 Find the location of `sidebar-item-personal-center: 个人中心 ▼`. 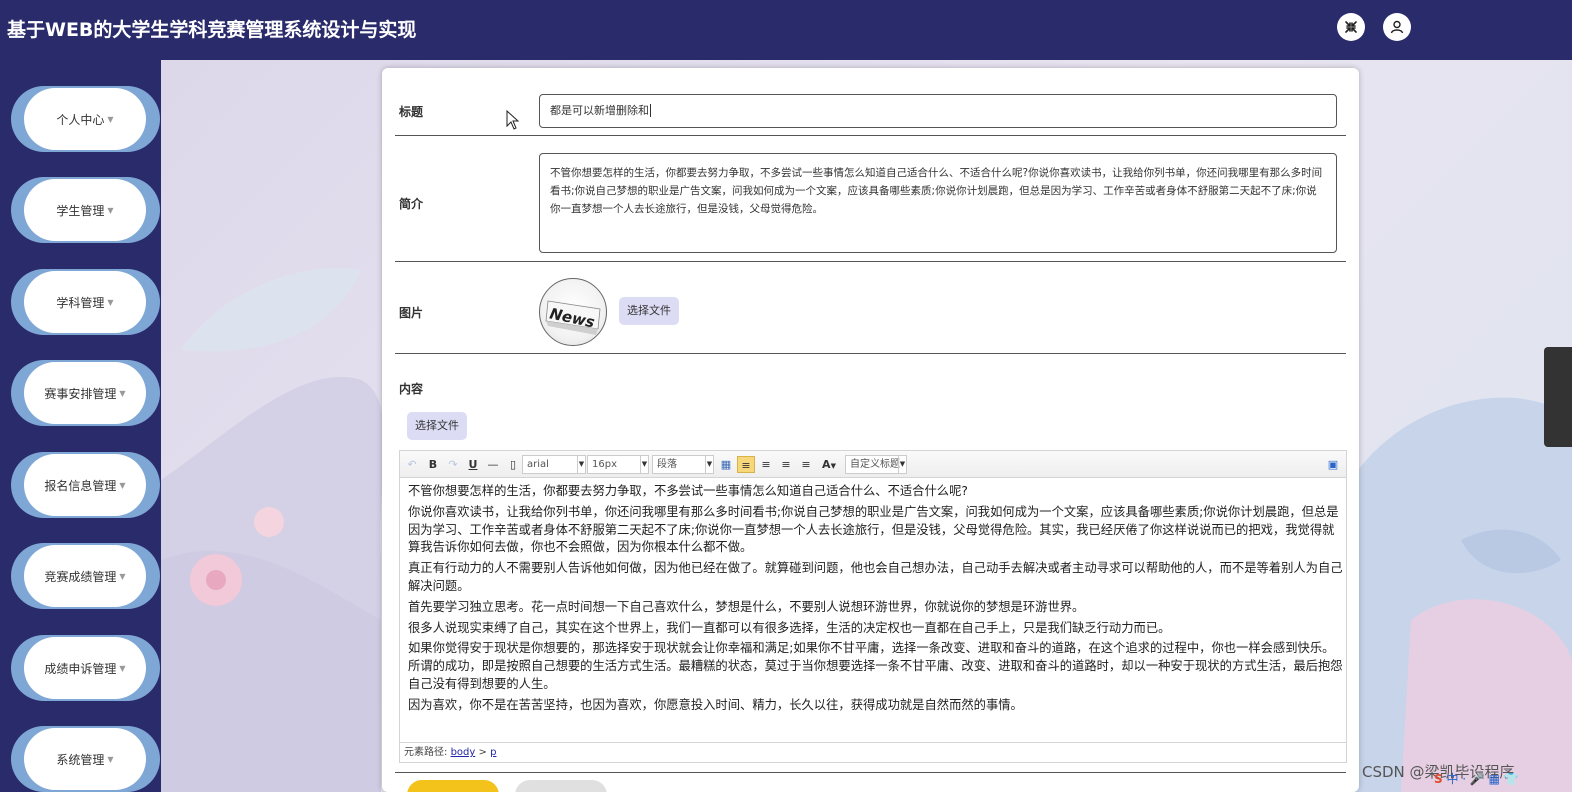

sidebar-item-personal-center: 个人中心 ▼ is located at coordinates (85, 119).